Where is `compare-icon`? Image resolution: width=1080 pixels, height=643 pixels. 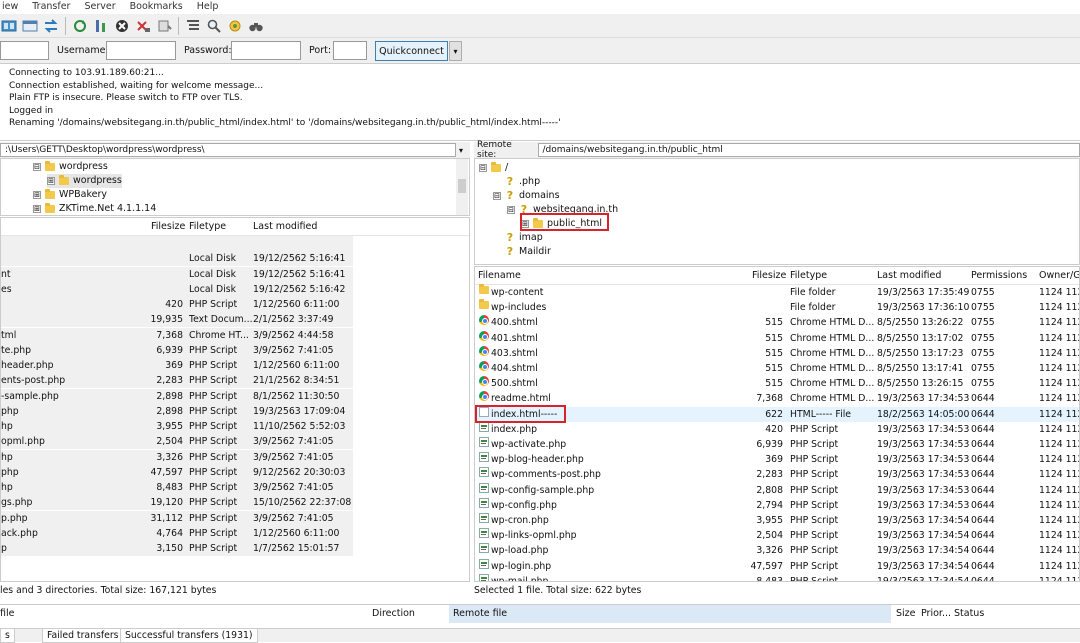
compare-icon is located at coordinates (235, 26).